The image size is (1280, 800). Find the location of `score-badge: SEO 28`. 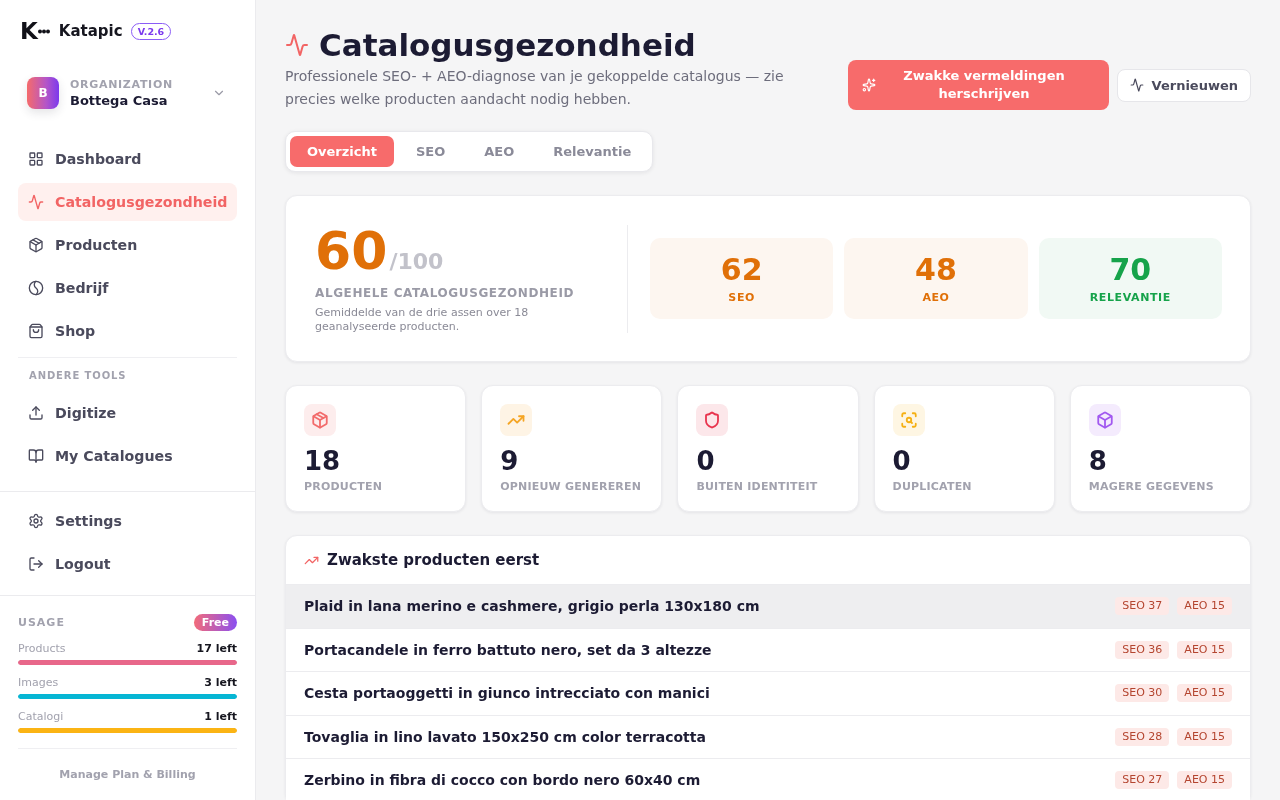

score-badge: SEO 28 is located at coordinates (1142, 736).